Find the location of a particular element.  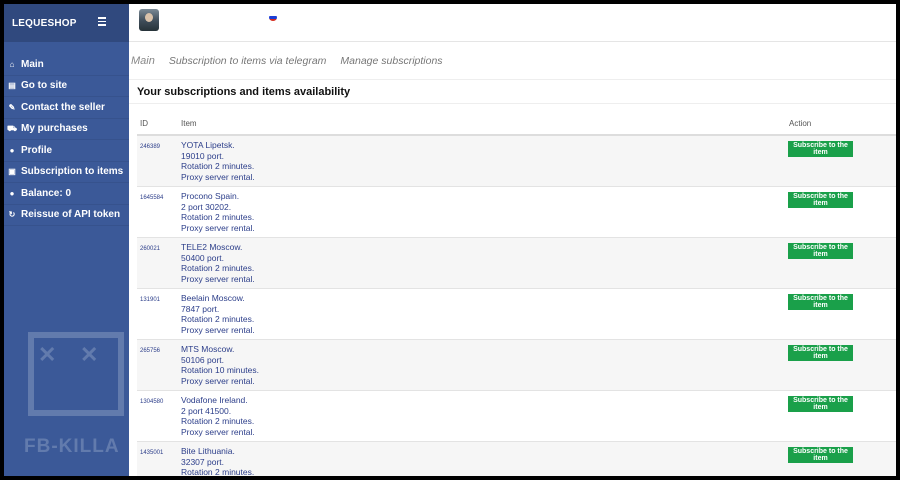

sidebar-item-balance-0: ● Balance: 0 is located at coordinates (66, 194).